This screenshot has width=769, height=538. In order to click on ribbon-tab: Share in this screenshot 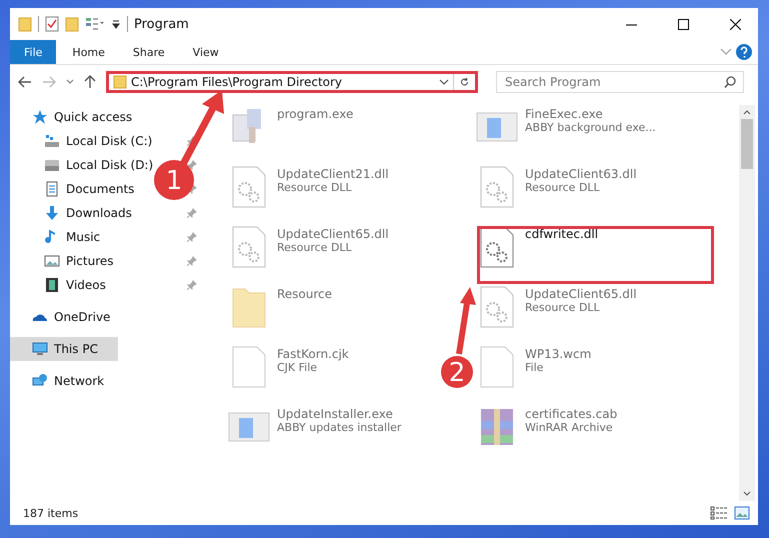, I will do `click(148, 52)`.